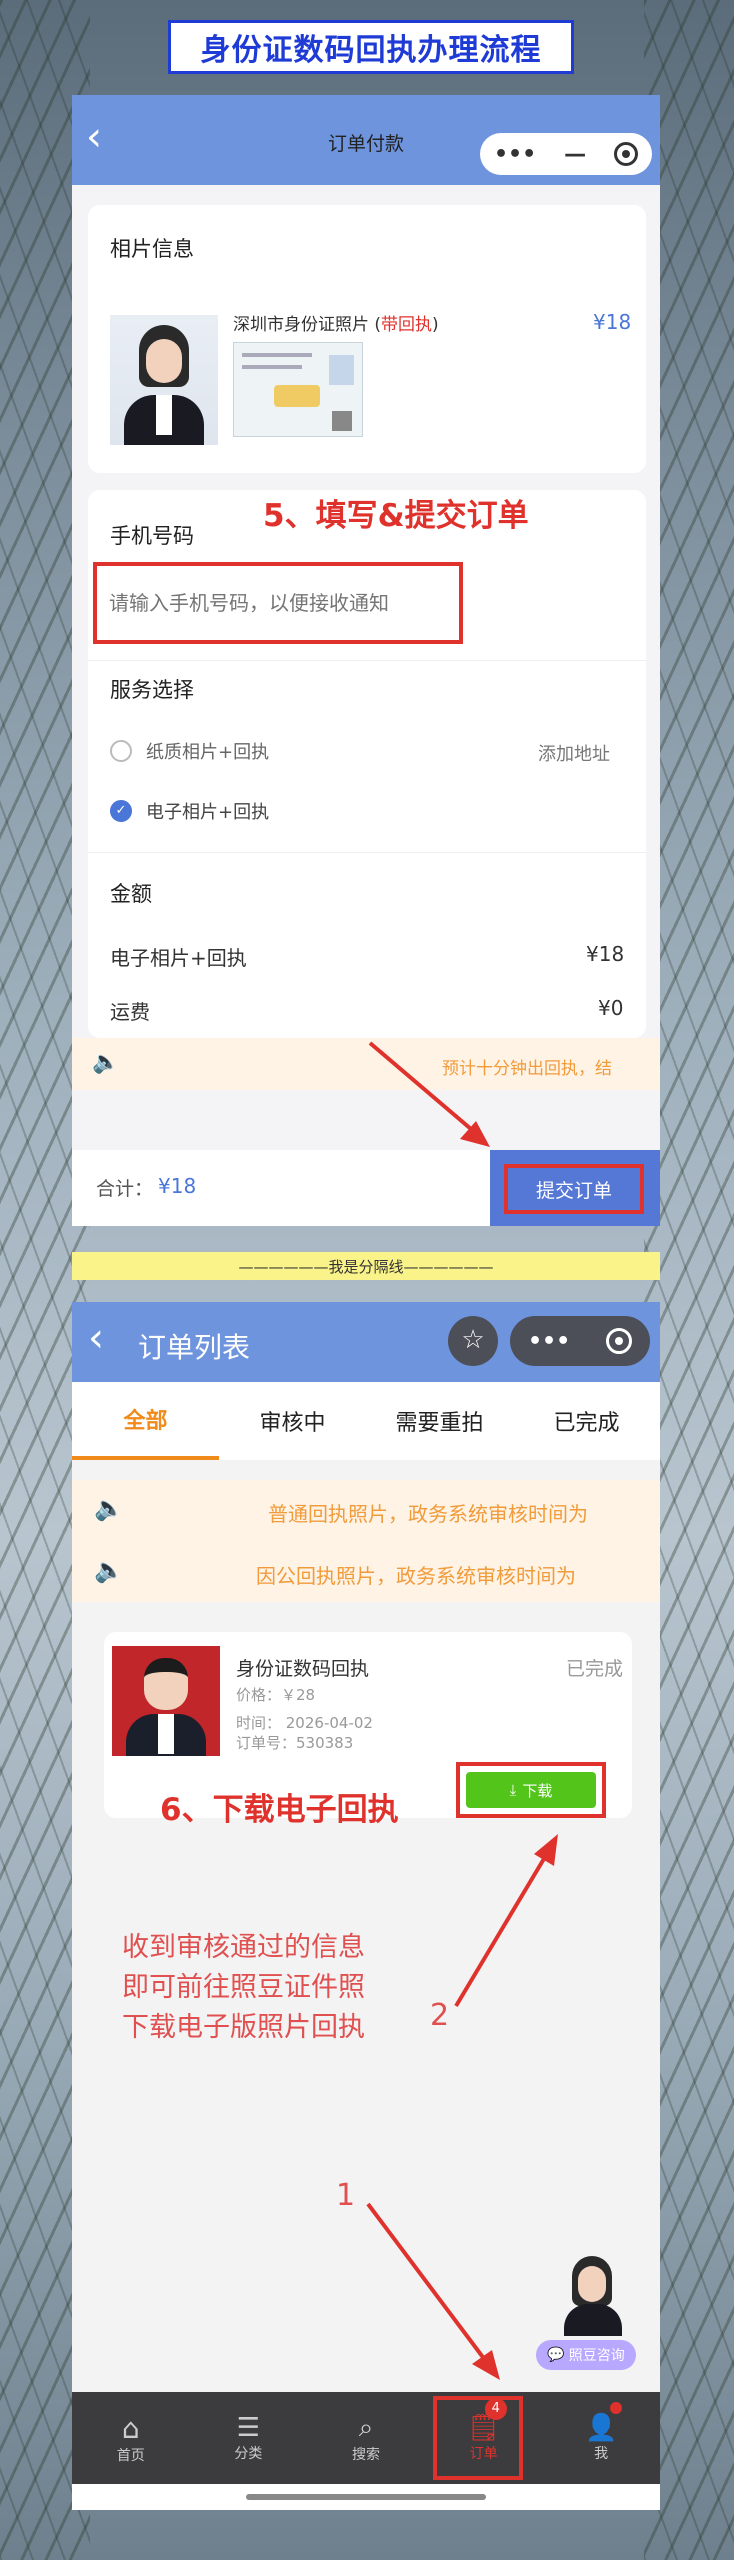 This screenshot has height=2560, width=734. Describe the element at coordinates (371, 47) in the screenshot. I see `page-banner: 身份证数码回执办理流程` at that location.